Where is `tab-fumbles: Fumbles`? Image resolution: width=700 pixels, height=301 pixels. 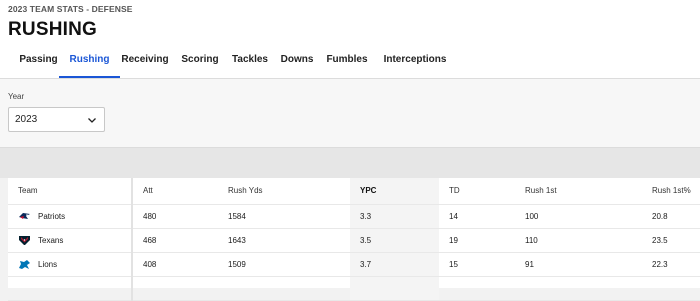
tab-fumbles: Fumbles is located at coordinates (347, 64).